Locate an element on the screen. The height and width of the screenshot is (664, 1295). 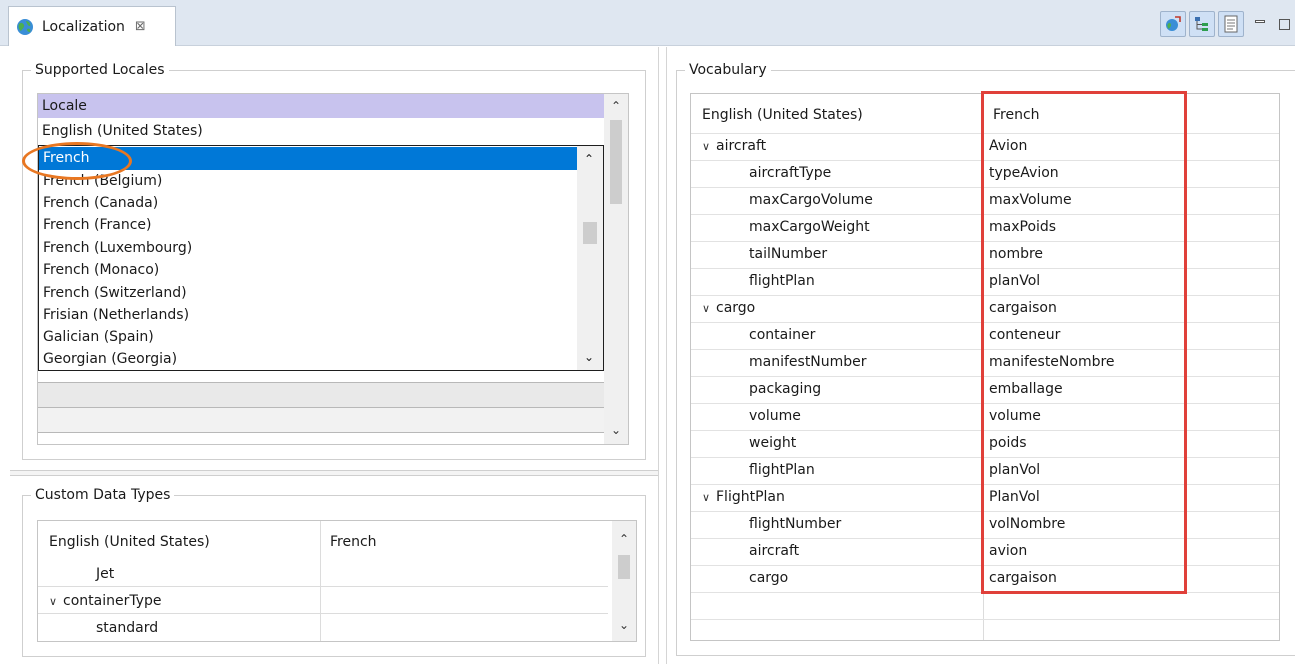
cdt-header-source: English (United States) is located at coordinates (129, 542).